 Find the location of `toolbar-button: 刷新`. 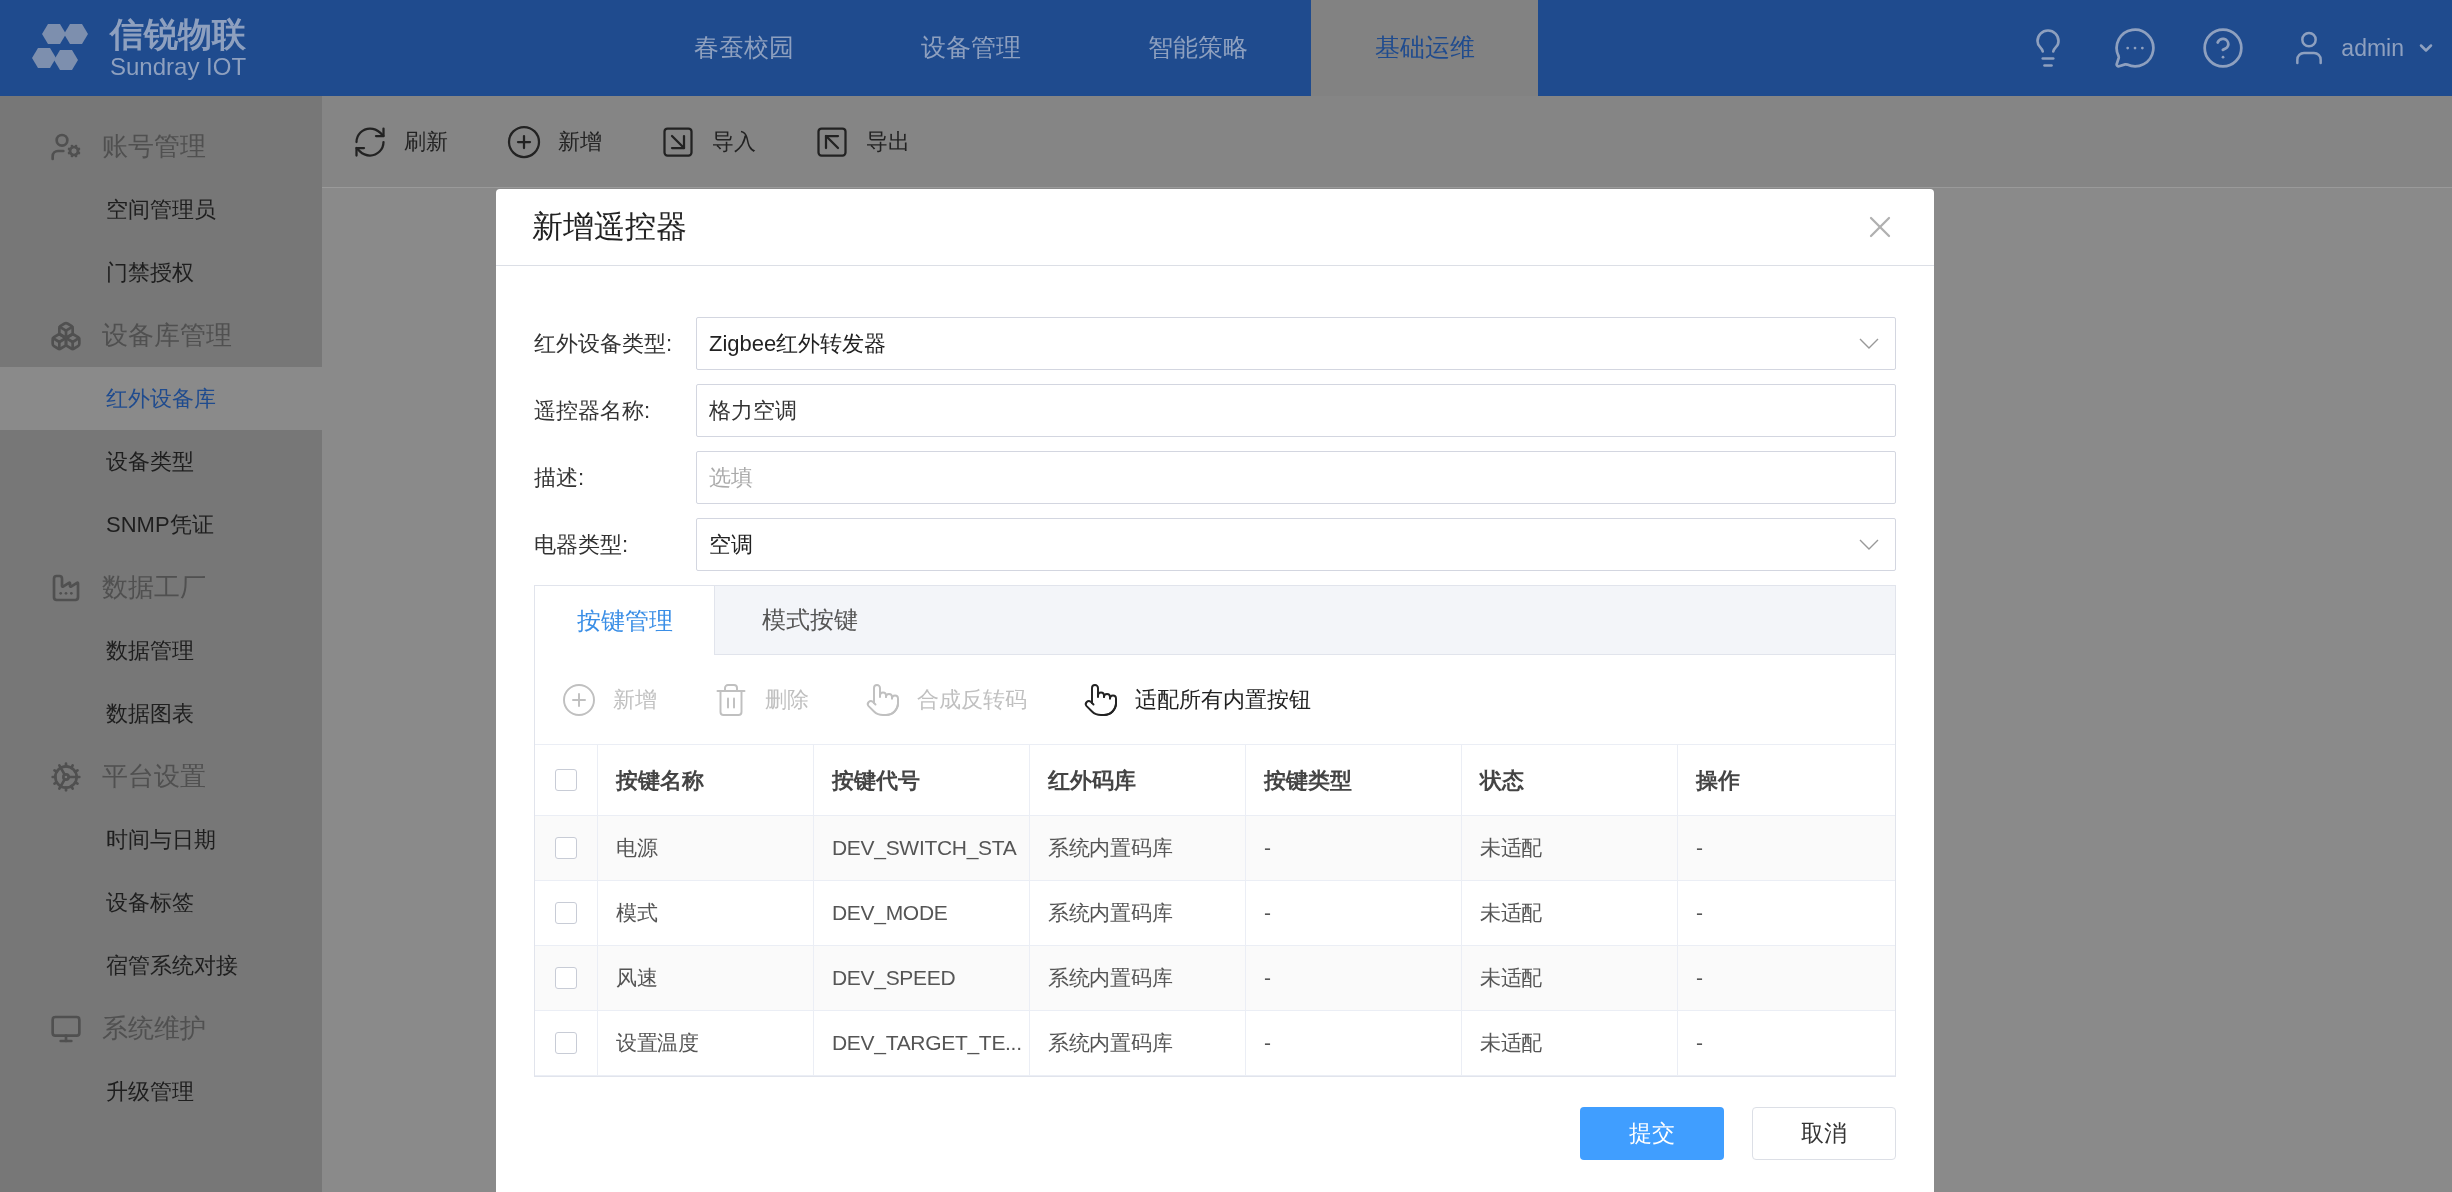

toolbar-button: 刷新 is located at coordinates (400, 141).